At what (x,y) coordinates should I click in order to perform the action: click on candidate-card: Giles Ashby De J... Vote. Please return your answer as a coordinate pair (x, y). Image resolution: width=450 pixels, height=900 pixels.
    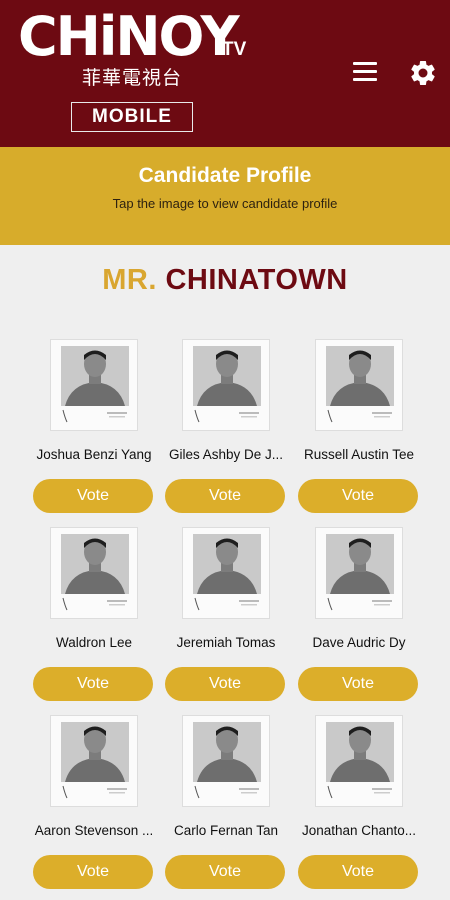
    Looking at the image, I should click on (232, 426).